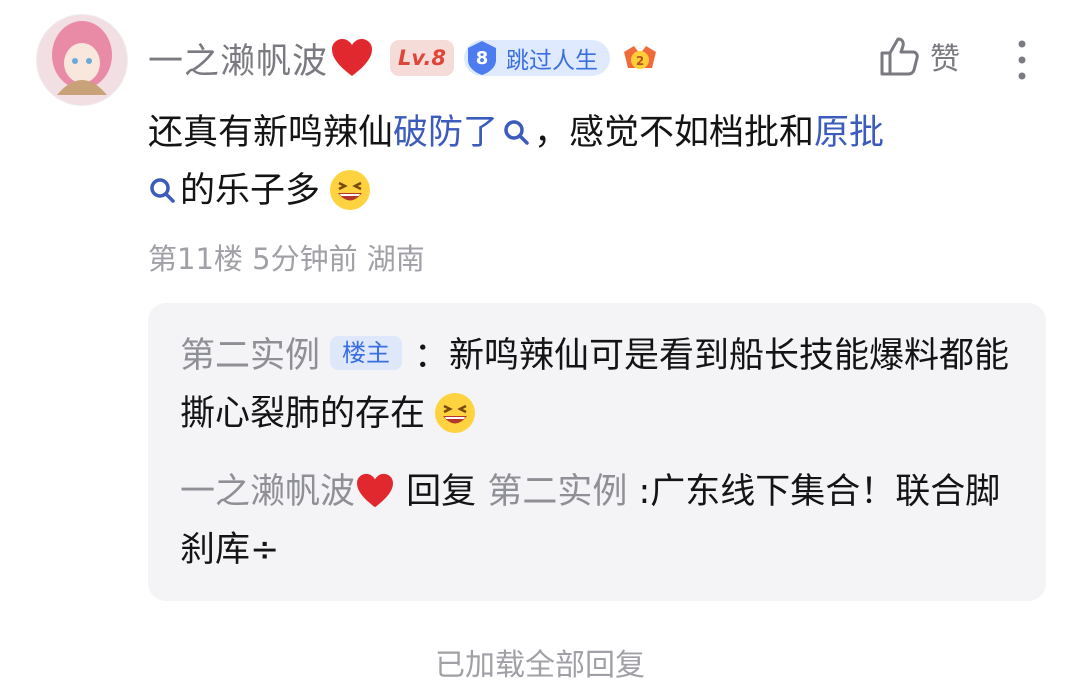 This screenshot has width=1080, height=684. What do you see at coordinates (463, 133) in the screenshot?
I see `topic-link-1: 破防了` at bounding box center [463, 133].